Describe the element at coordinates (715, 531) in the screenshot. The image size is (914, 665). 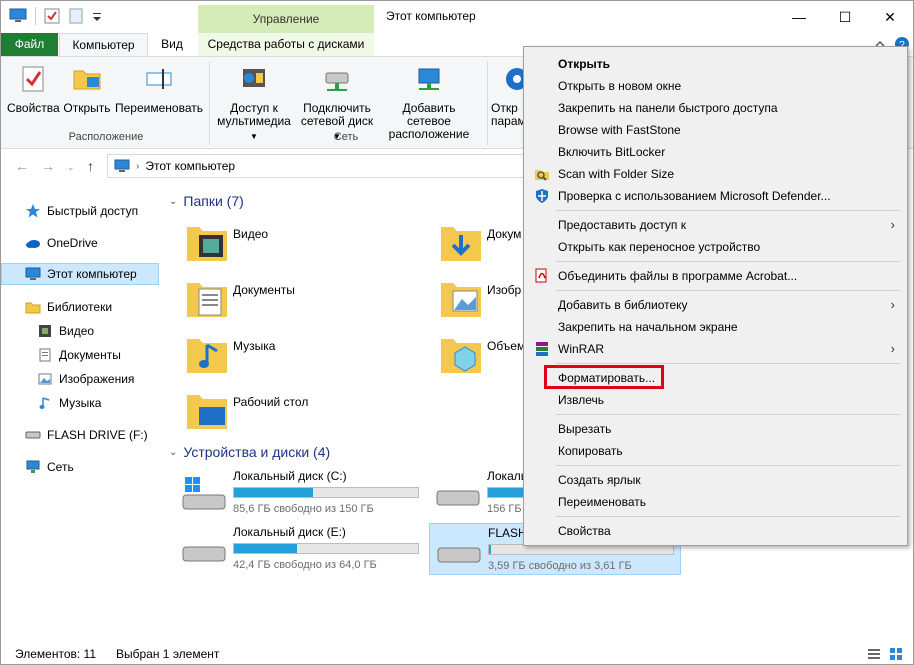
I see `menu-properties: Свойства` at that location.